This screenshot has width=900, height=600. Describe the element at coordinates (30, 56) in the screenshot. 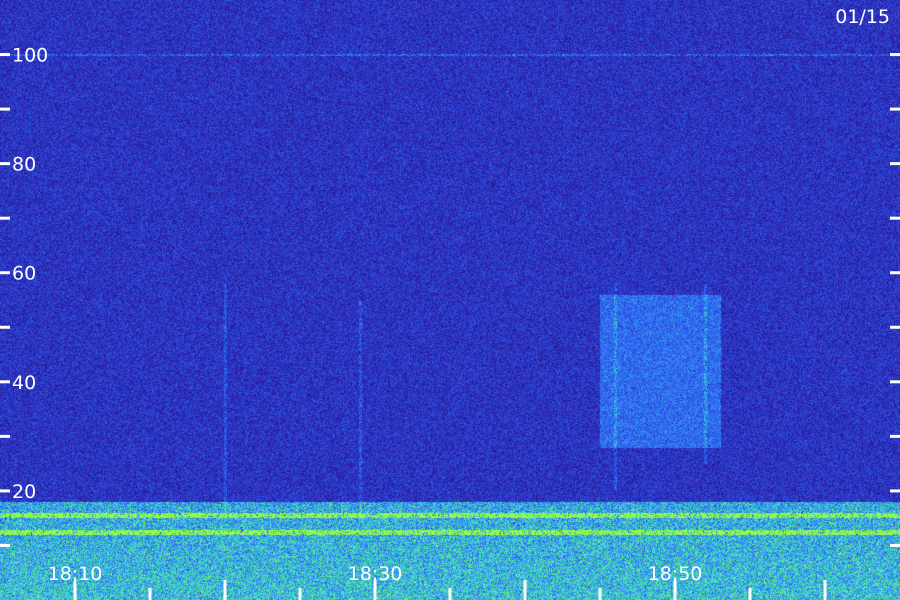

I see `y-tick-label: 100` at that location.